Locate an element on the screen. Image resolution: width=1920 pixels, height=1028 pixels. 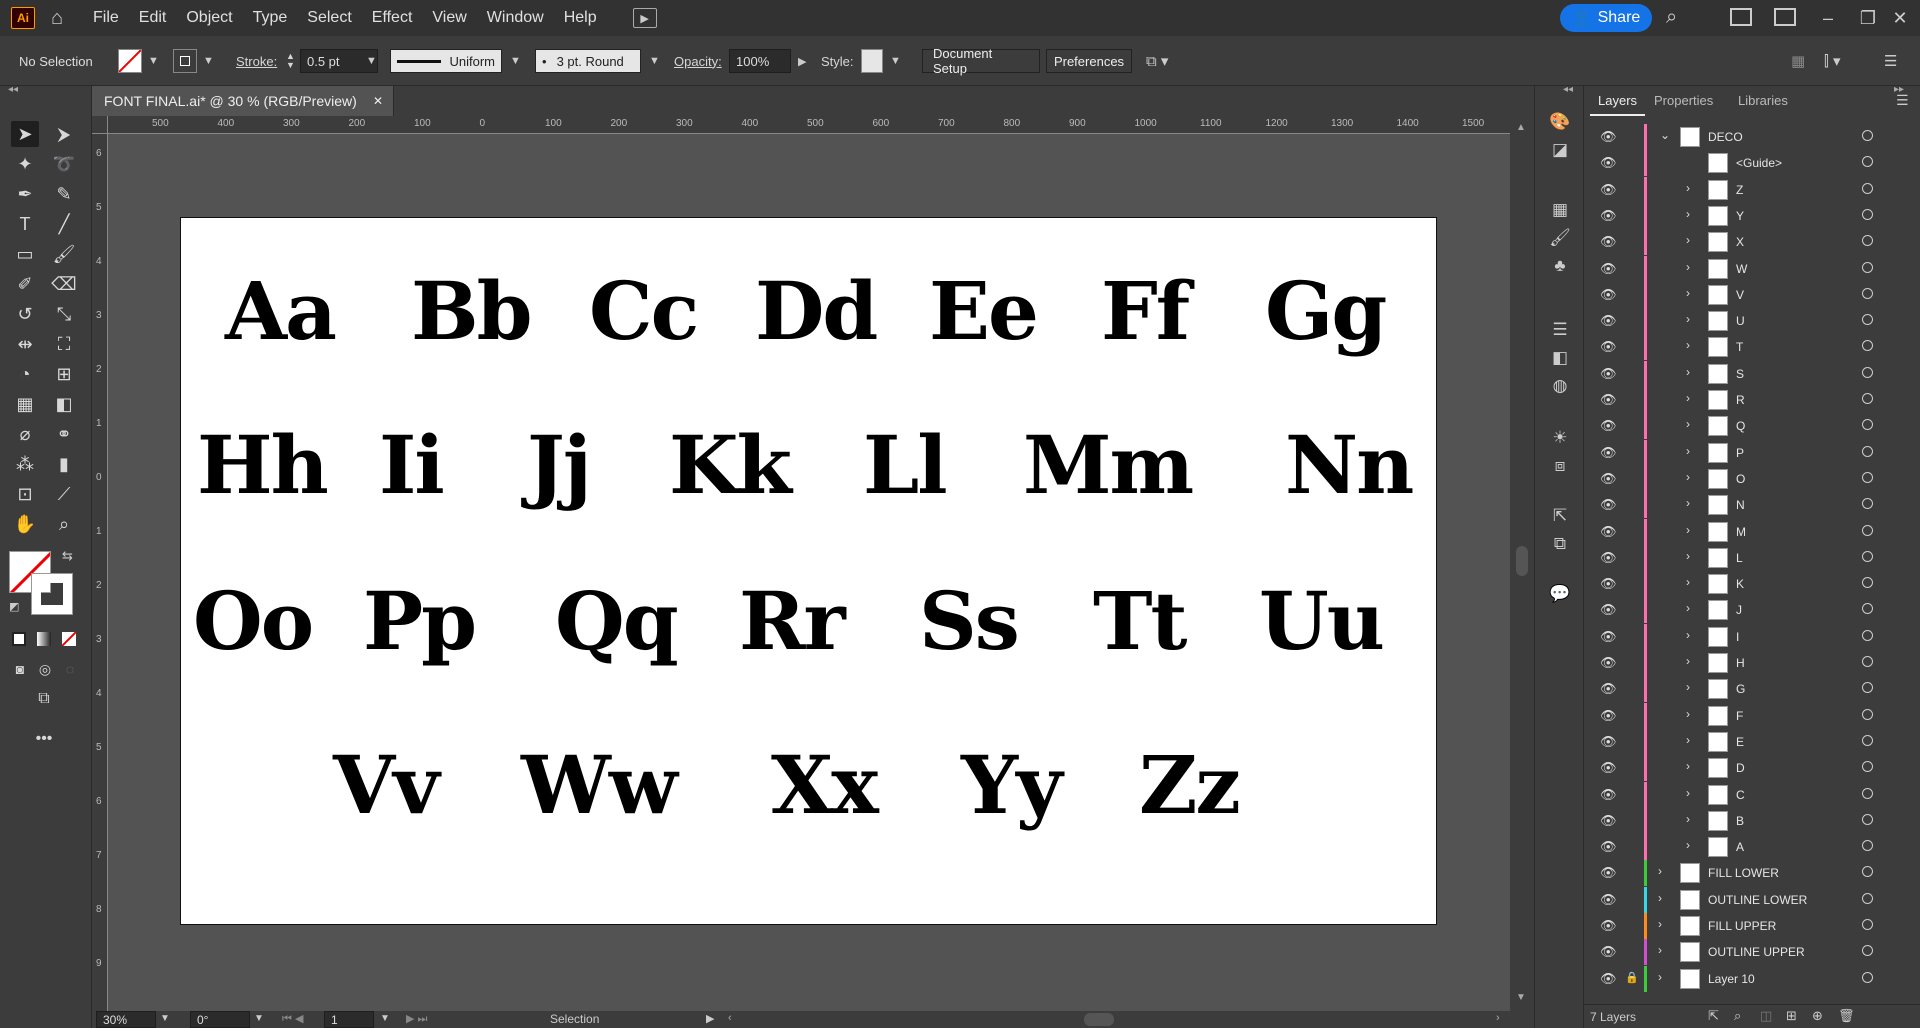
pen-tool-icon: ✒ is located at coordinates (25, 194).